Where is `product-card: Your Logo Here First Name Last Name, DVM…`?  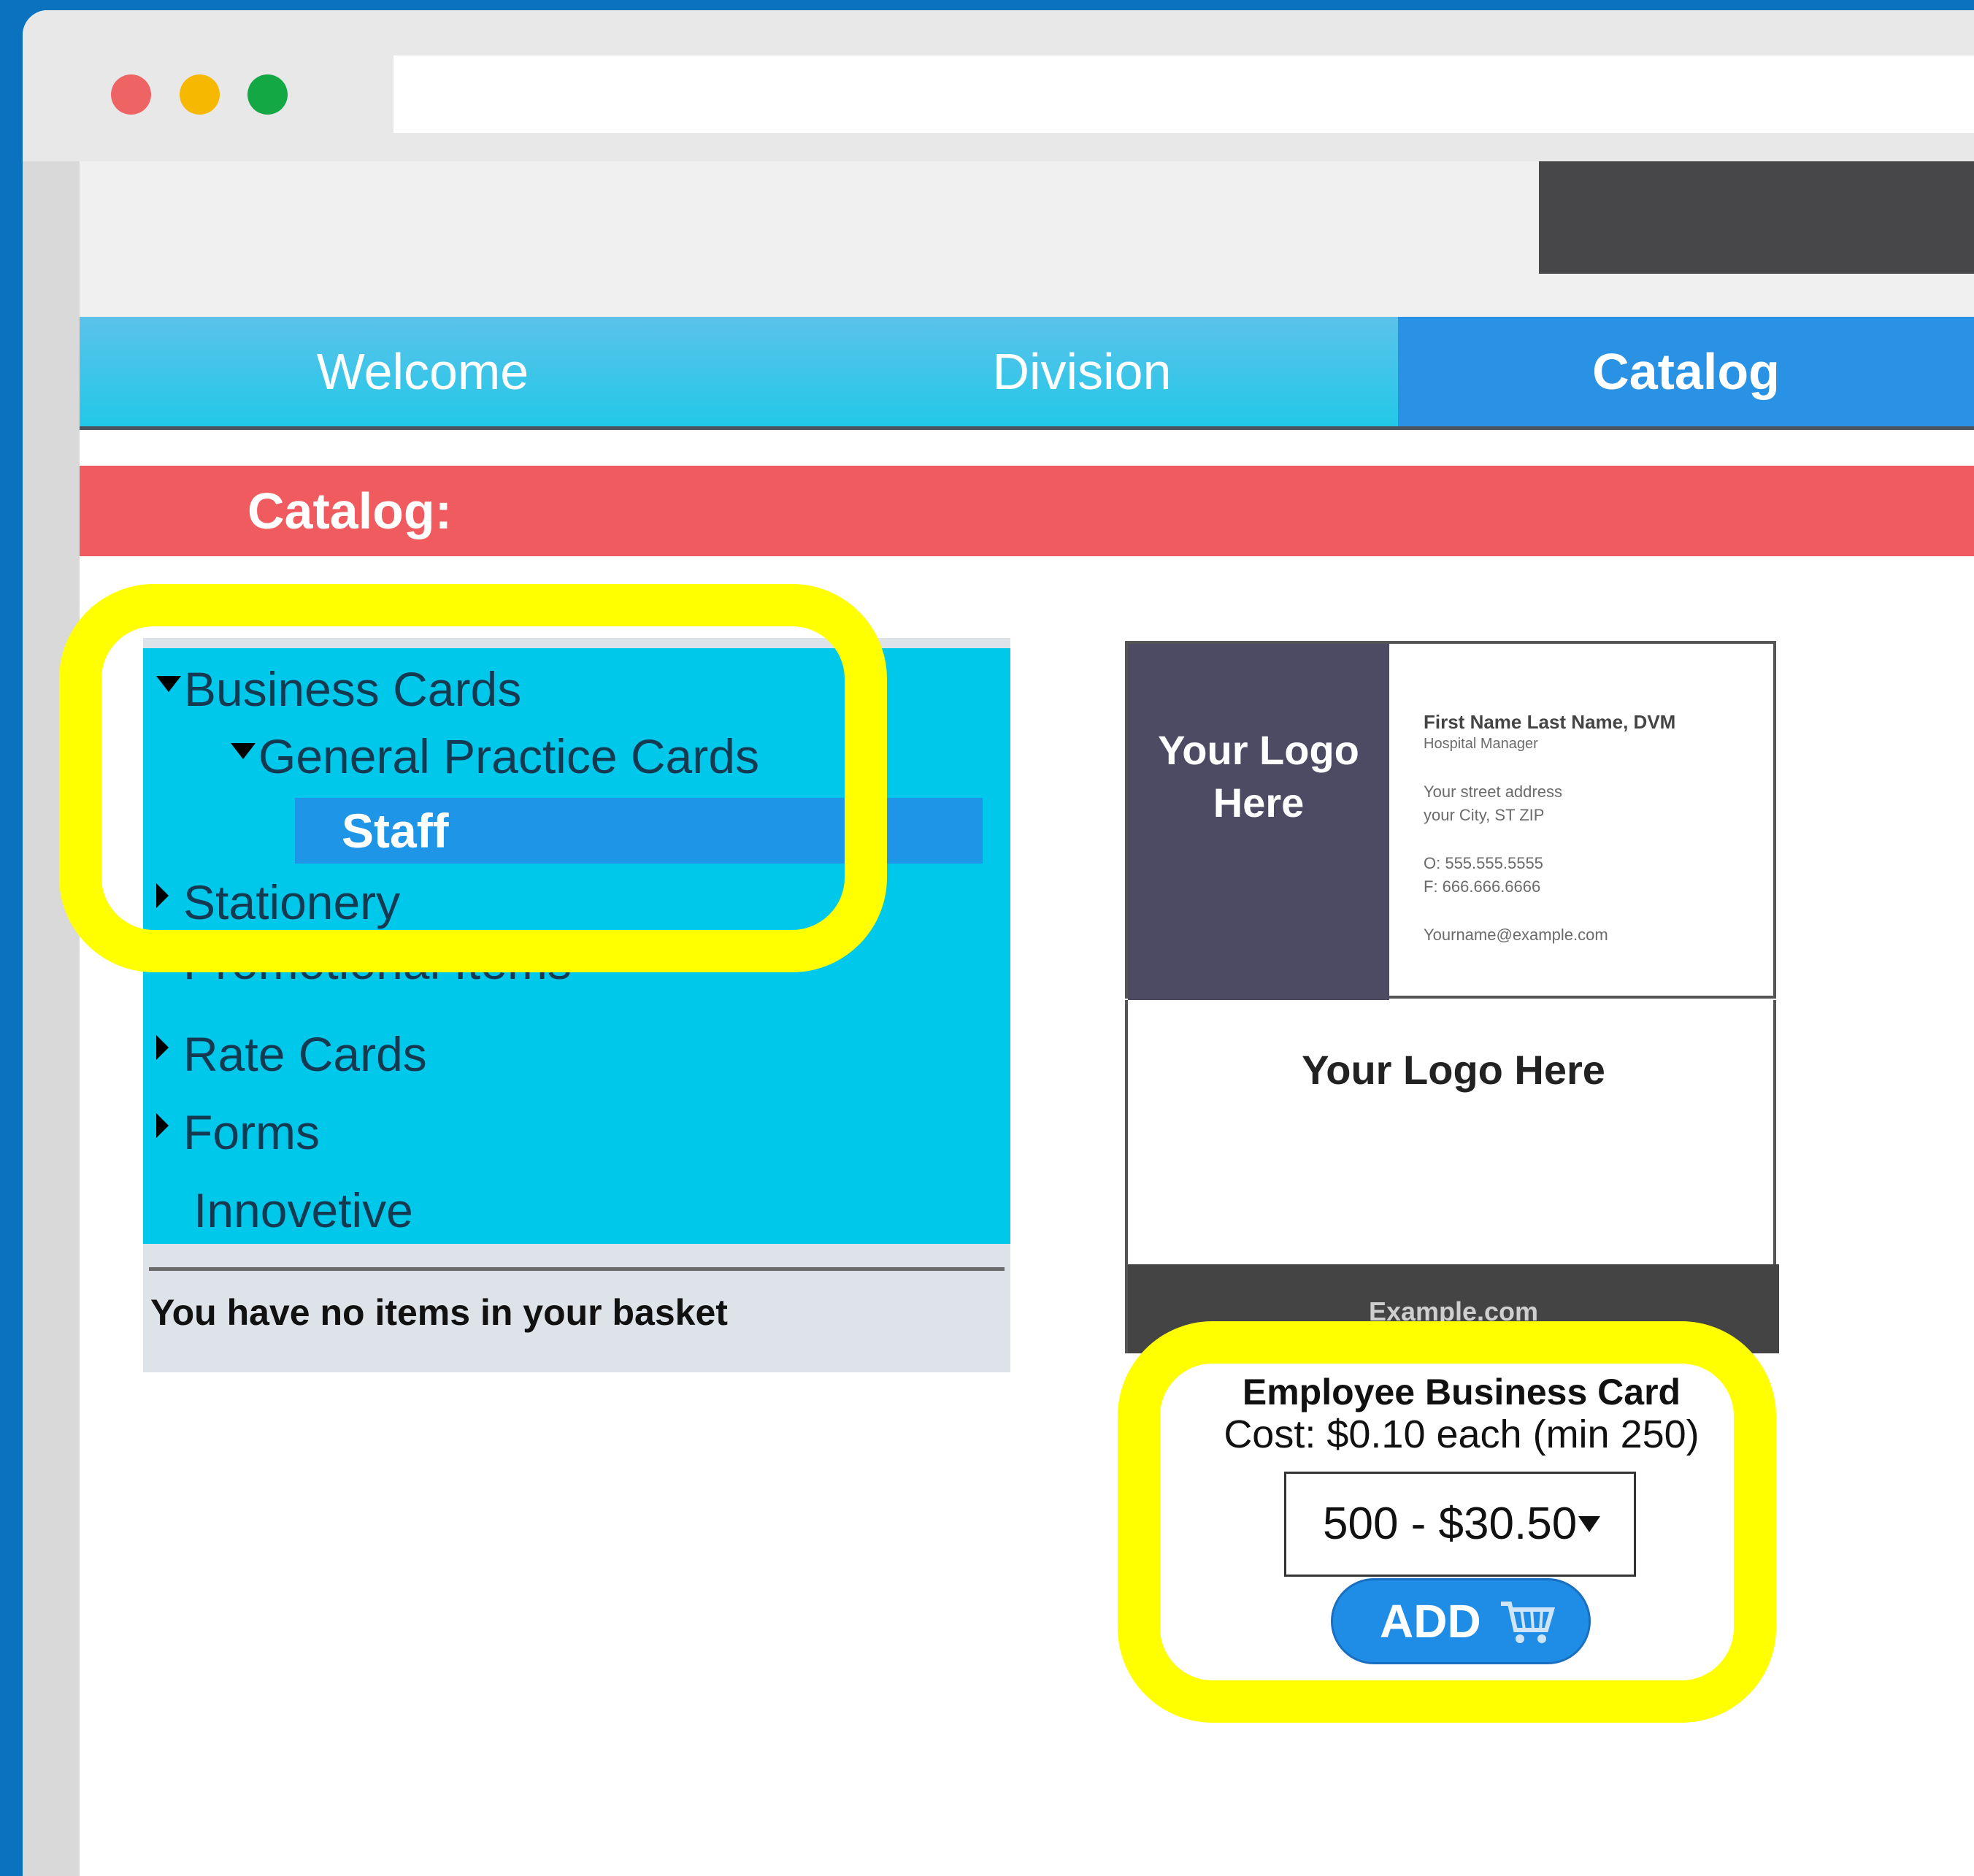
product-card: Your Logo Here First Name Last Name, DVM… is located at coordinates (1452, 1006).